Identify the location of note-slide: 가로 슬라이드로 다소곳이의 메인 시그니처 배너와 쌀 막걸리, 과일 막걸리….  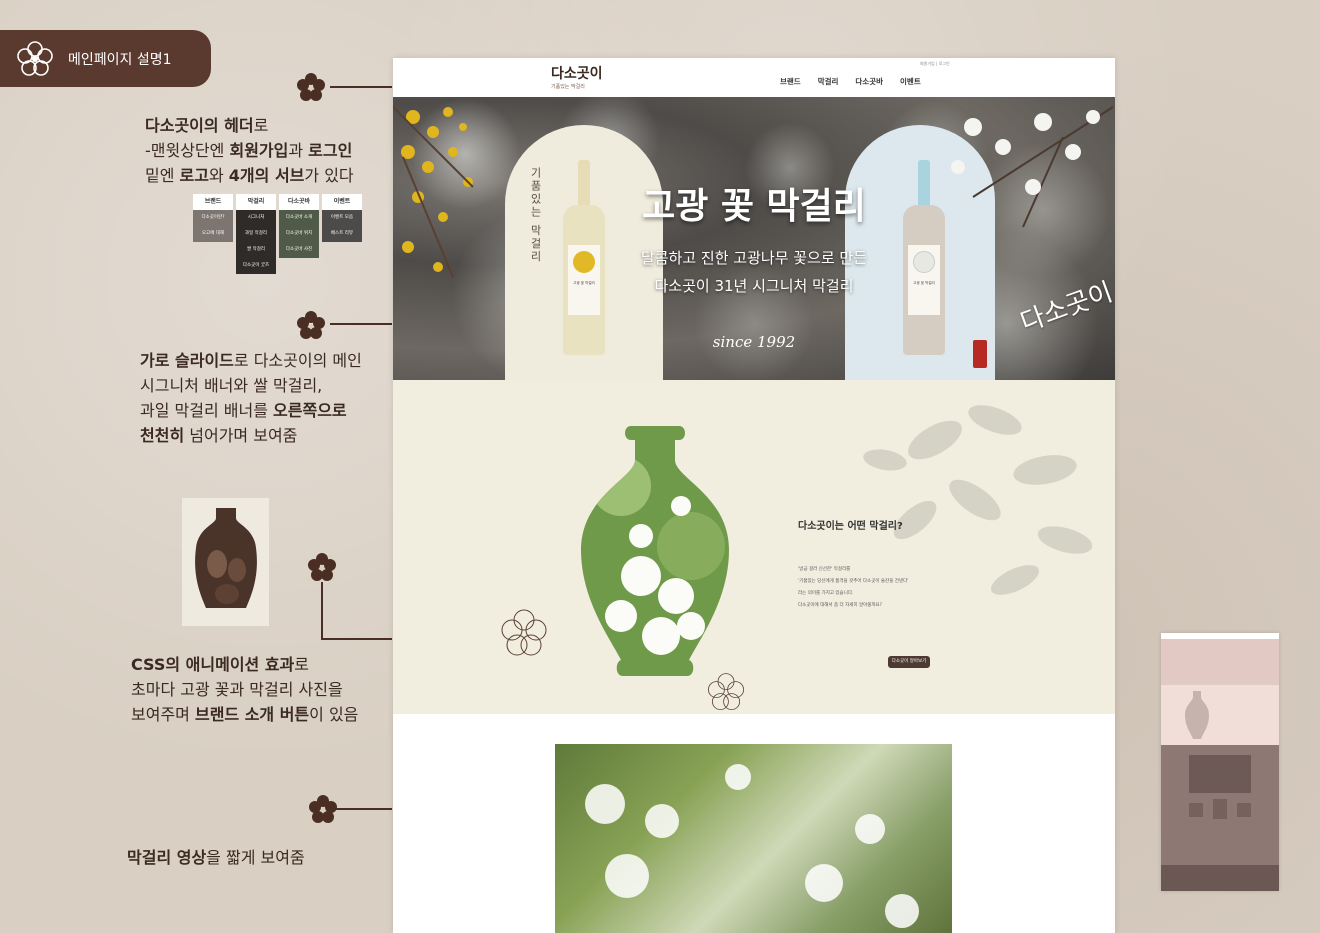
(251, 398).